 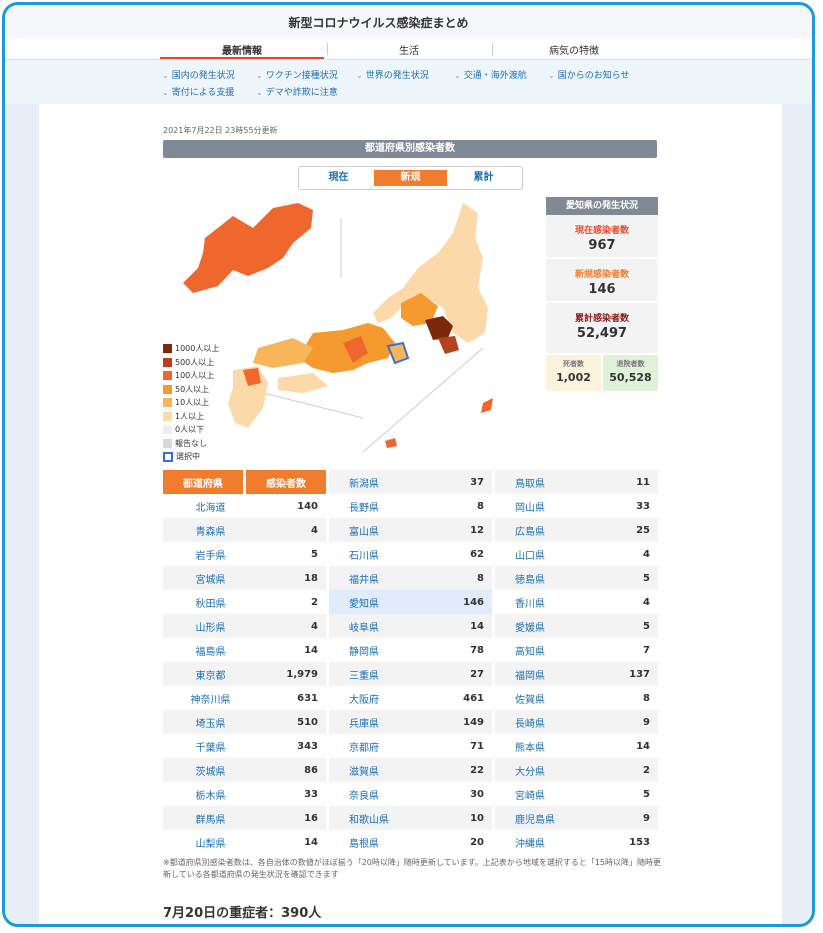 I want to click on table-row: 北海道 140, so click(x=244, y=506).